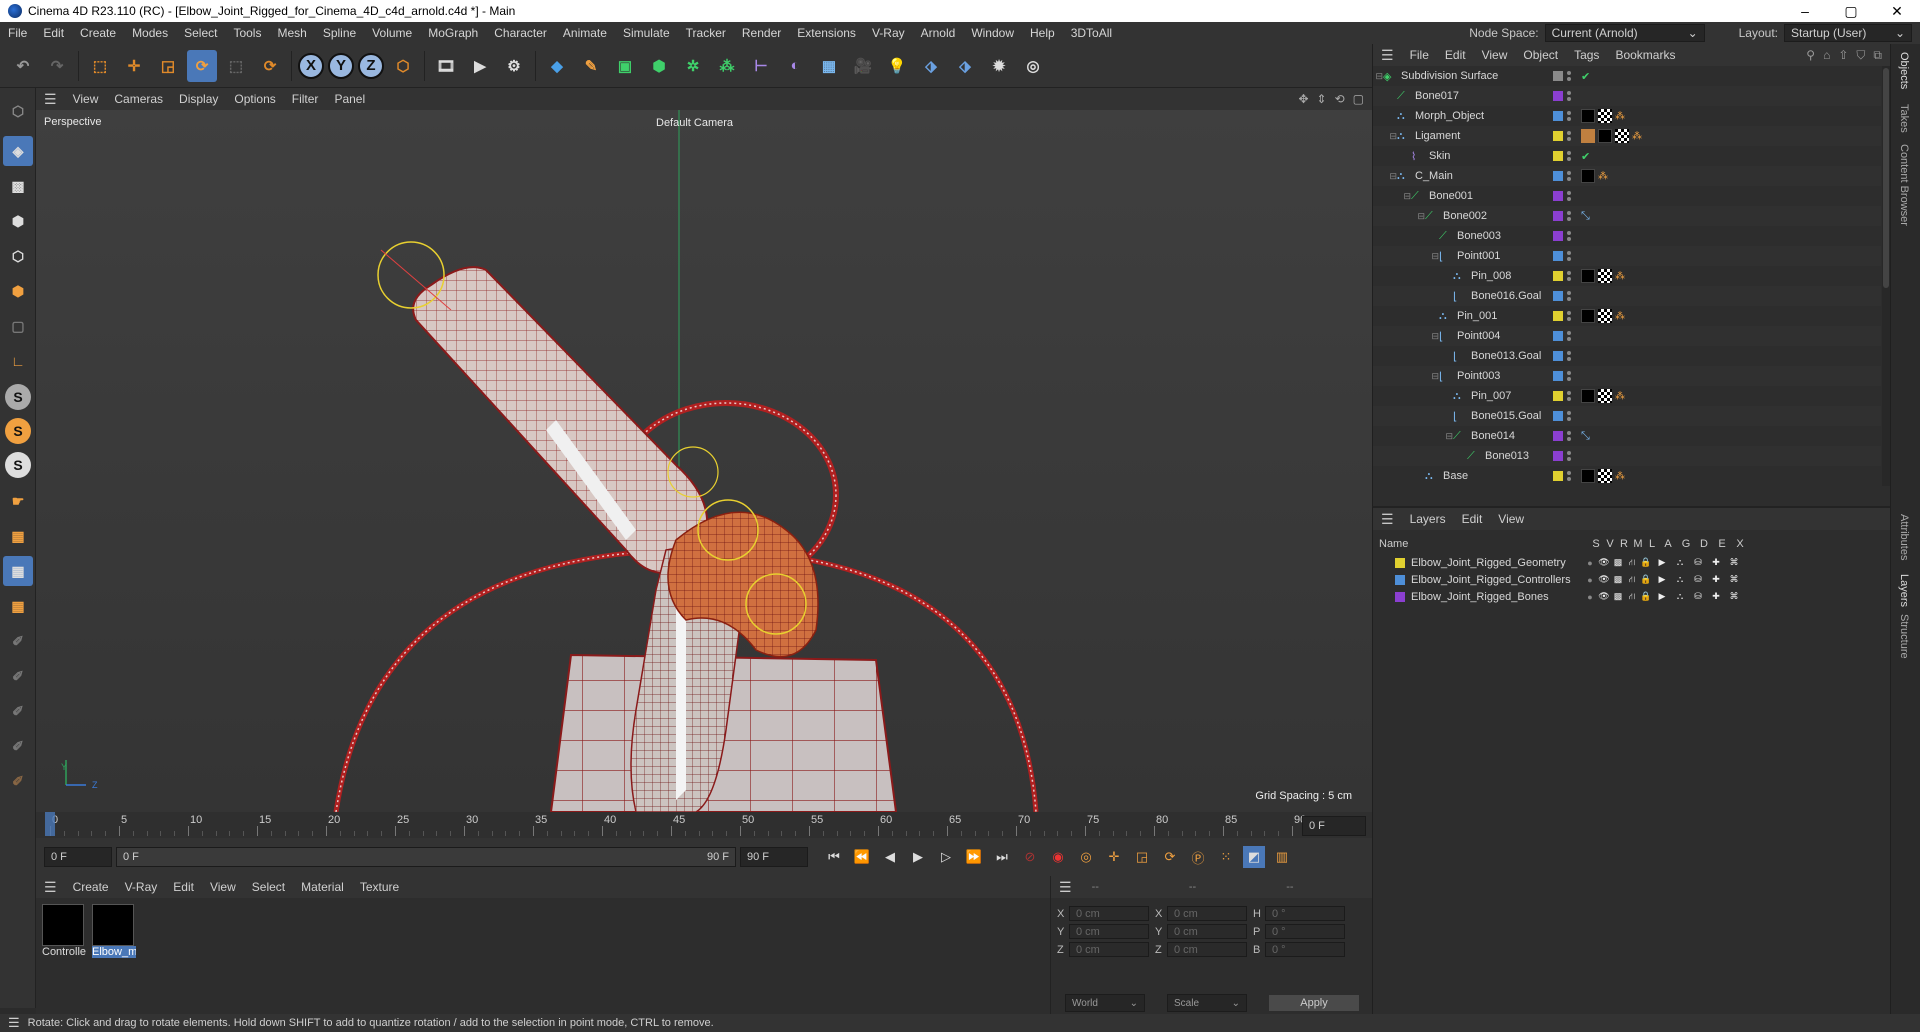  Describe the element at coordinates (1109, 931) in the screenshot. I see `coord-value-field: 0 cm` at that location.